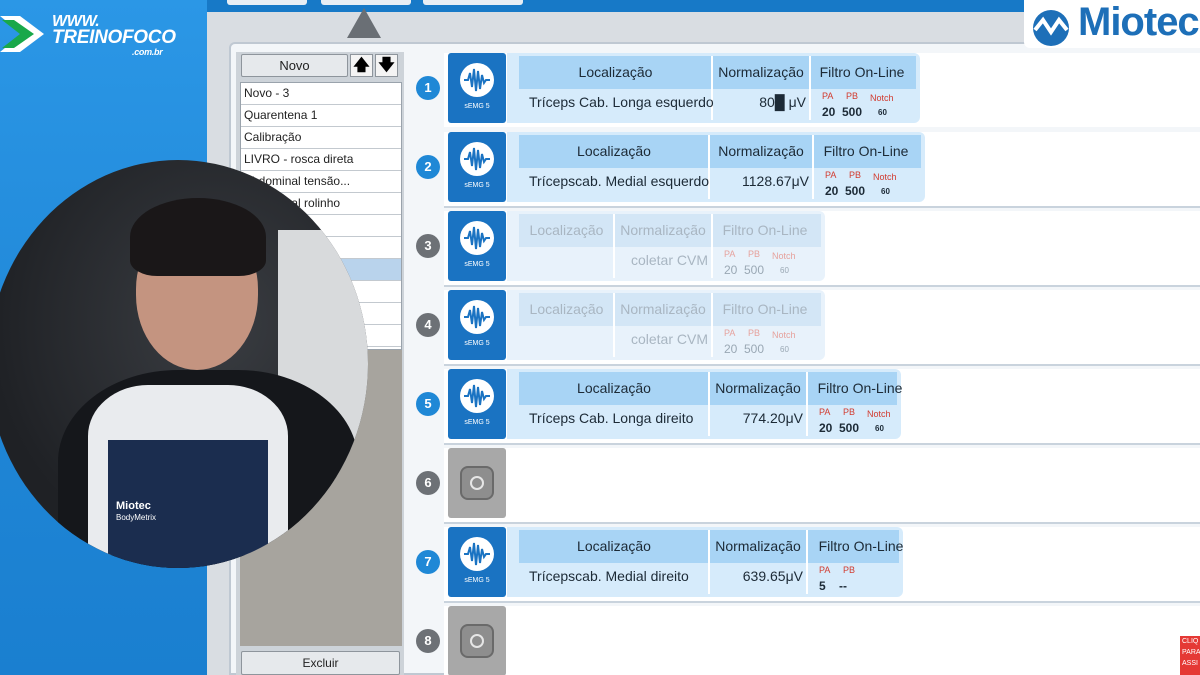 The width and height of the screenshot is (1200, 675). What do you see at coordinates (321, 138) in the screenshot?
I see `list-item: Calibração` at bounding box center [321, 138].